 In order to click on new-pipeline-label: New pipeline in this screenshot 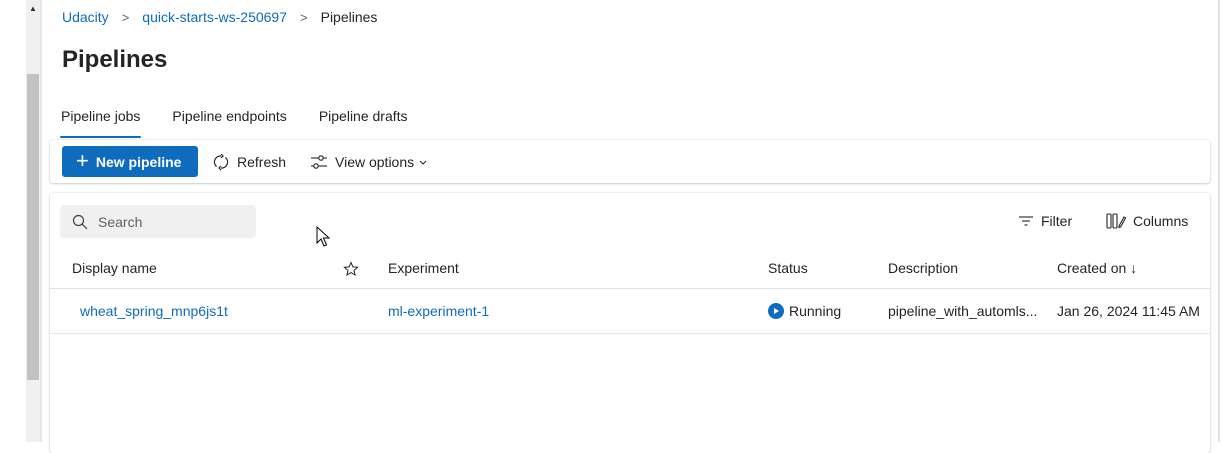, I will do `click(138, 161)`.